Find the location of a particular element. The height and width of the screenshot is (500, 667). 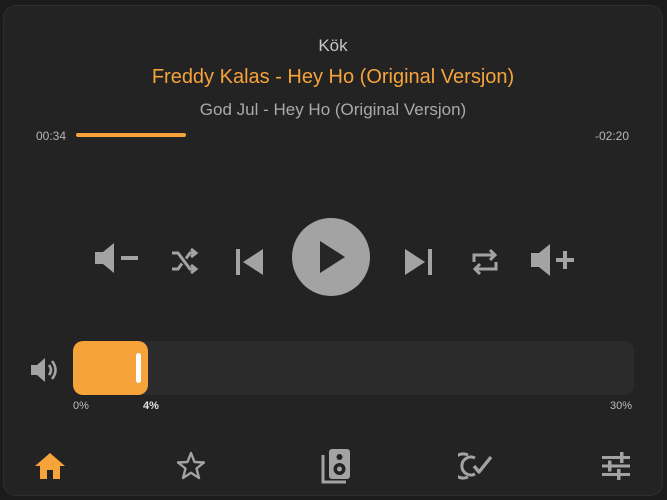

nav-settings is located at coordinates (616, 466).